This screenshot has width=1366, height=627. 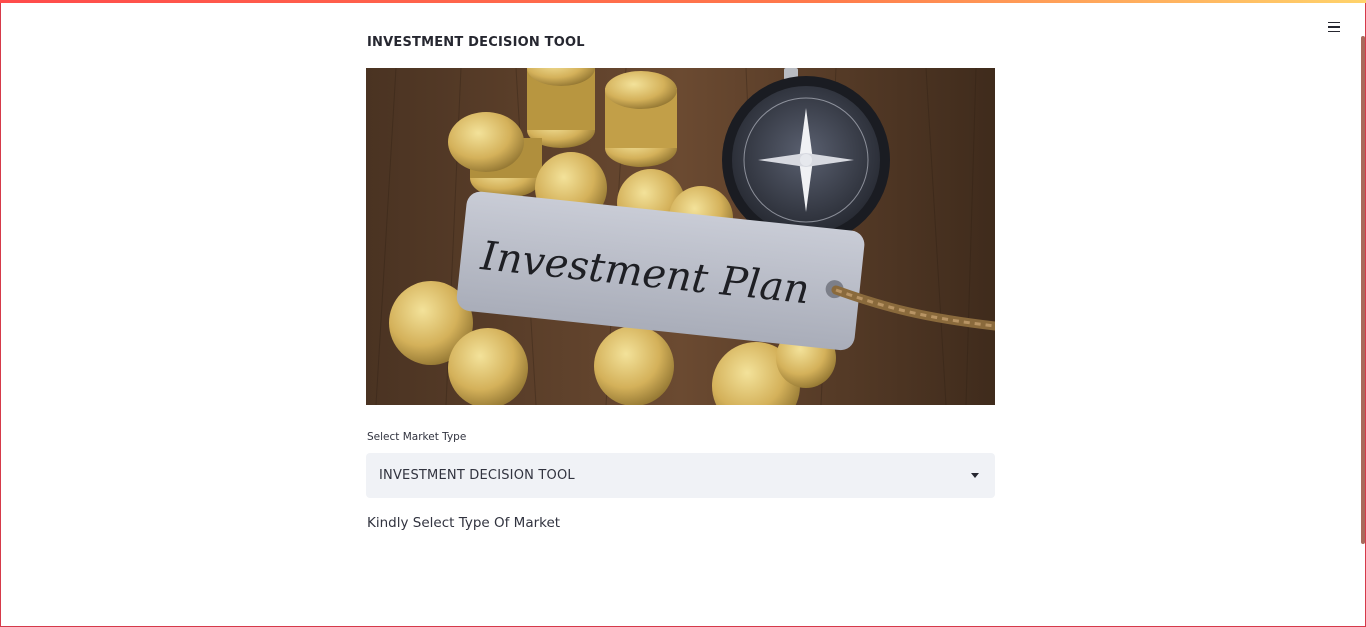 I want to click on market-type-select: INVESTMENT DECISION TOOL, so click(x=680, y=475).